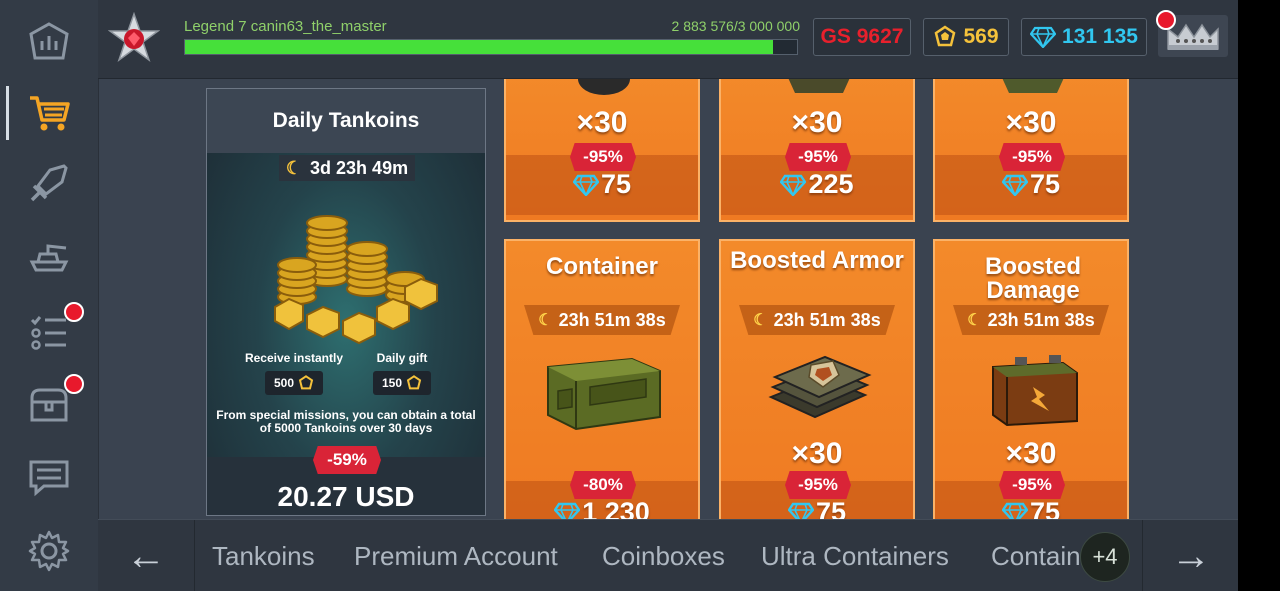  I want to click on tab-premium-account: Premium Account, so click(456, 555).